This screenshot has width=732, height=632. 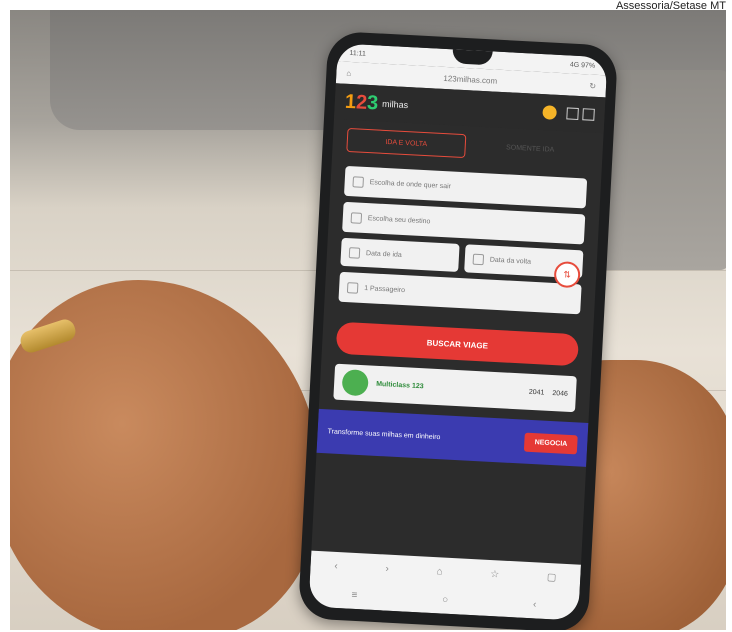 What do you see at coordinates (536, 392) in the screenshot?
I see `promo-value-1: 2041` at bounding box center [536, 392].